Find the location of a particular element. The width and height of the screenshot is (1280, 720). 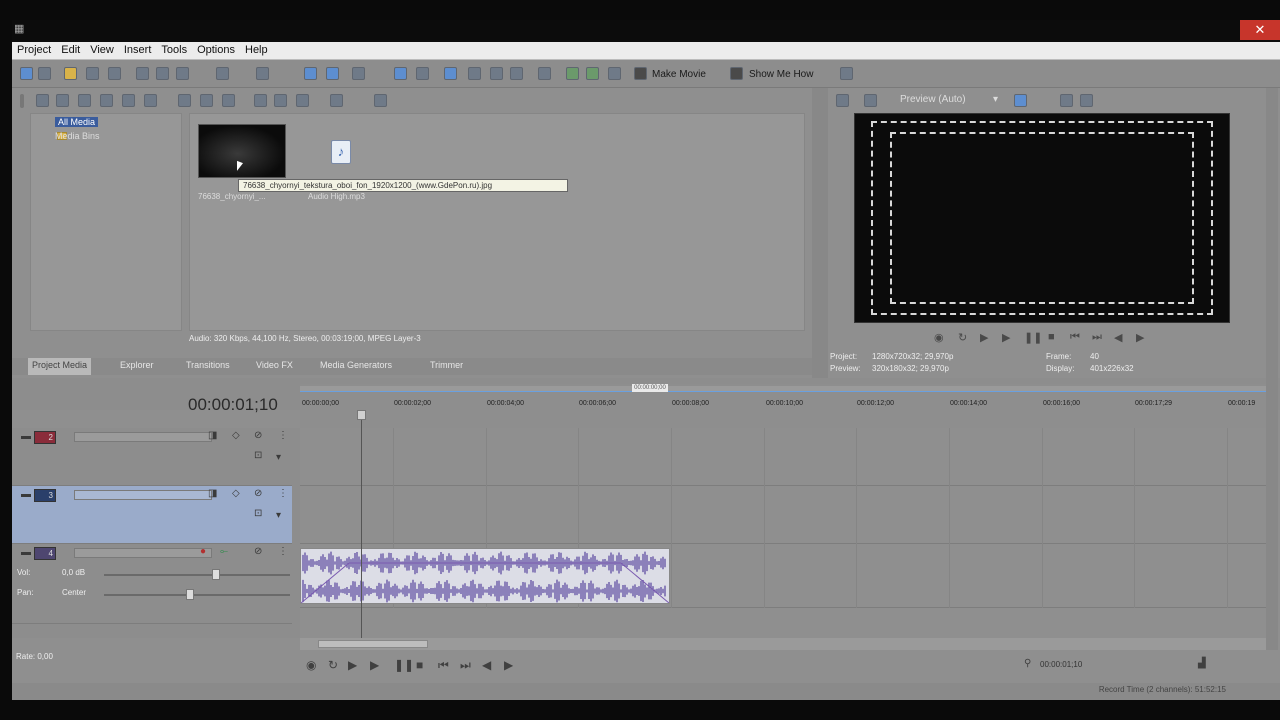

redo-icon is located at coordinates (262, 73).